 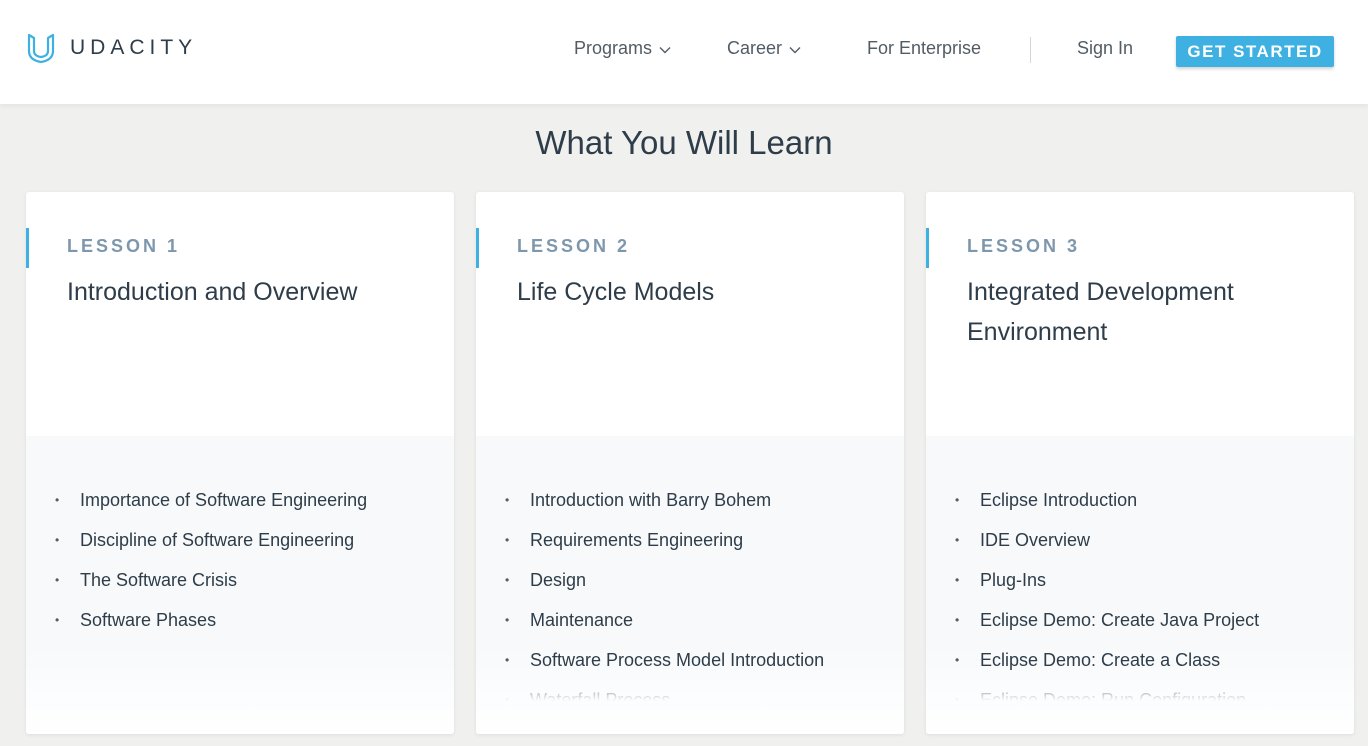 I want to click on nav-for-enterprise: For Enterprise, so click(x=924, y=48).